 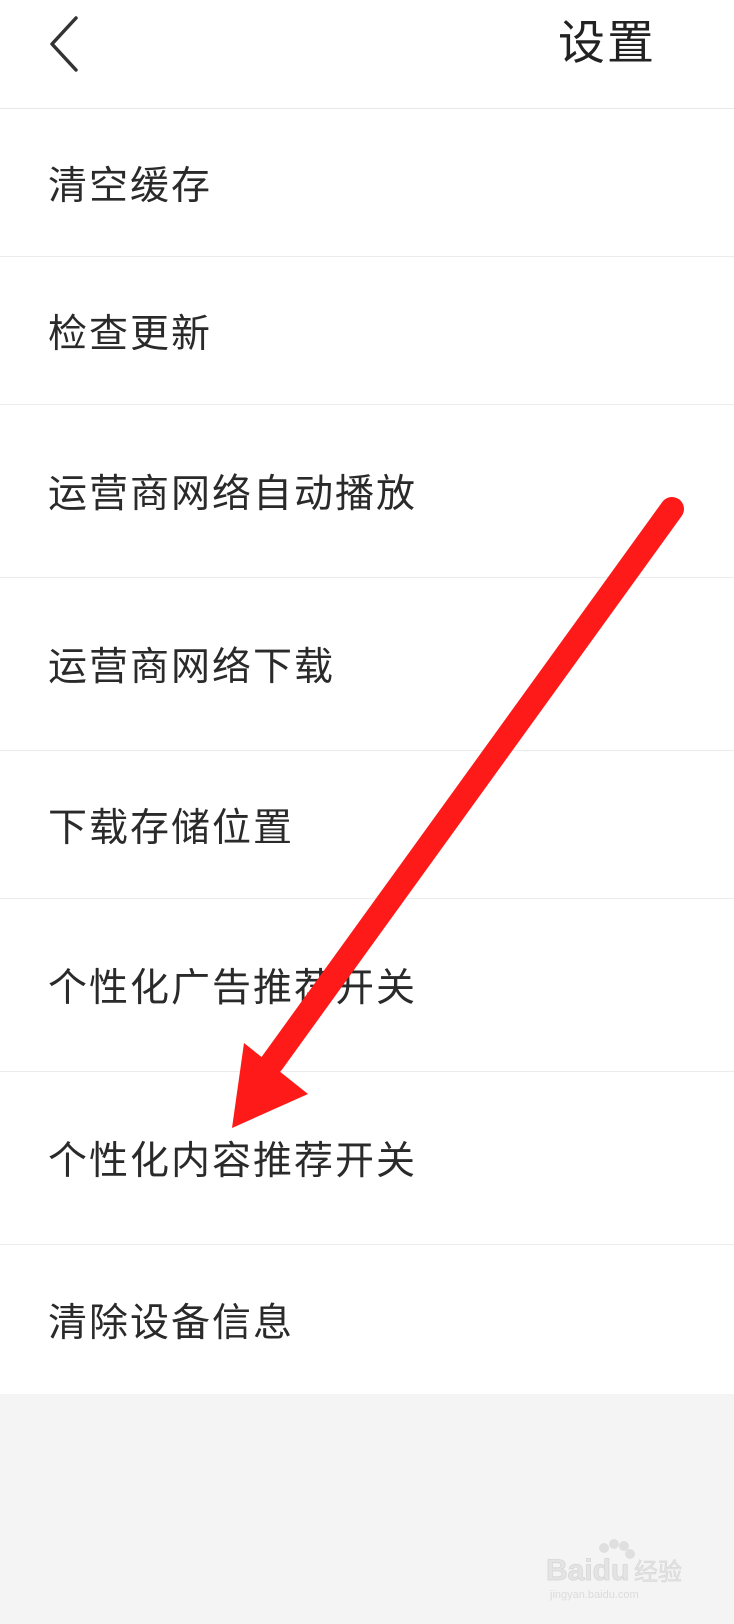 I want to click on settings-item-label: 检查更新, so click(x=130, y=334).